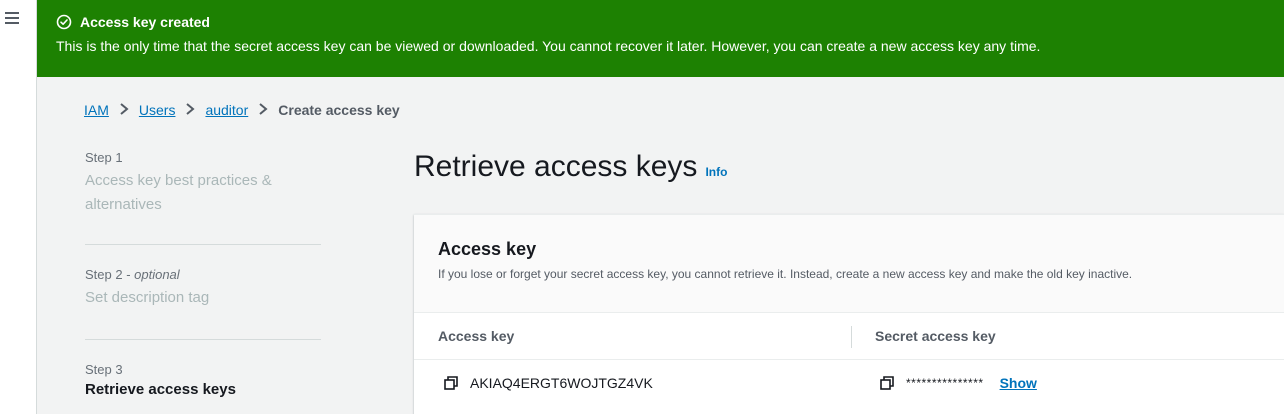 This screenshot has width=1284, height=414. Describe the element at coordinates (226, 110) in the screenshot. I see `breadcrumb-auditor: auditor` at that location.